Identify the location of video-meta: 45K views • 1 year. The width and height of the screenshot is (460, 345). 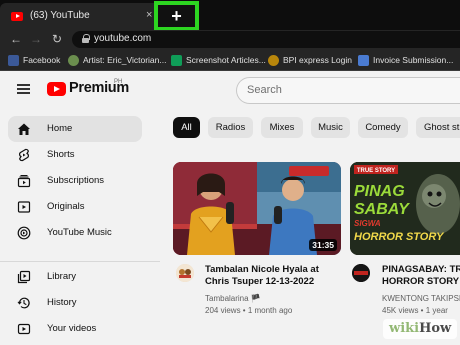
(415, 310).